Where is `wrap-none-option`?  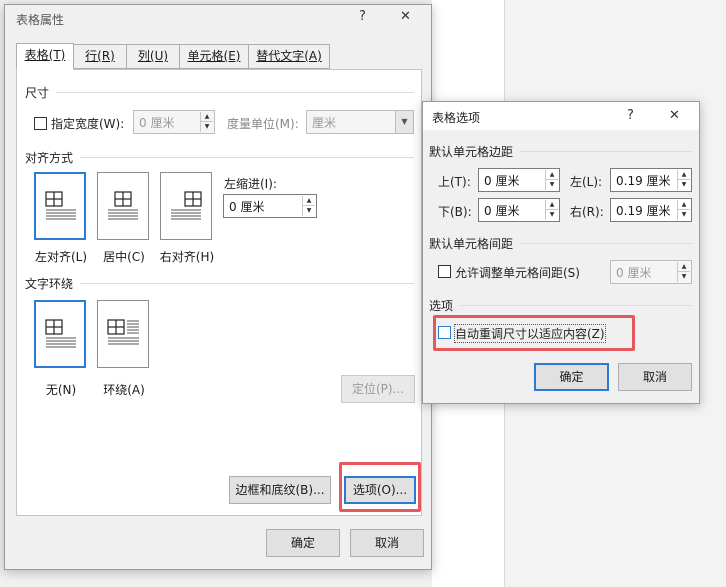 wrap-none-option is located at coordinates (60, 334).